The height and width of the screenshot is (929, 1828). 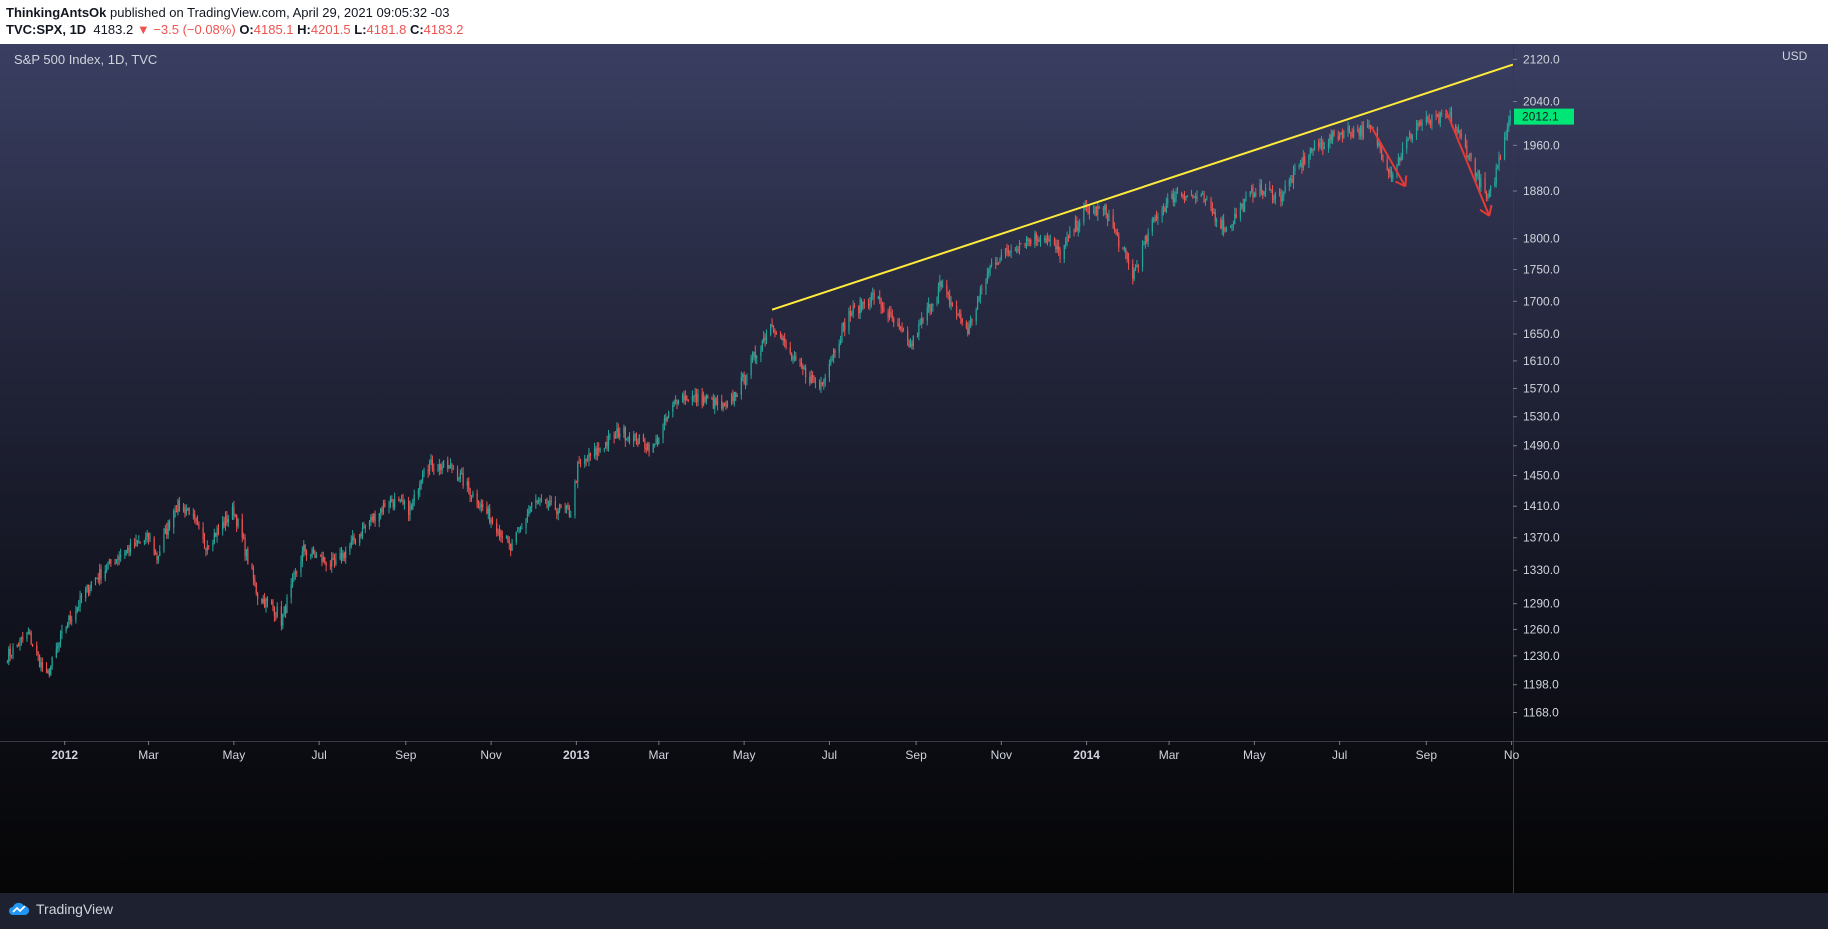 I want to click on time-tick-label: Sep, so click(x=406, y=755).